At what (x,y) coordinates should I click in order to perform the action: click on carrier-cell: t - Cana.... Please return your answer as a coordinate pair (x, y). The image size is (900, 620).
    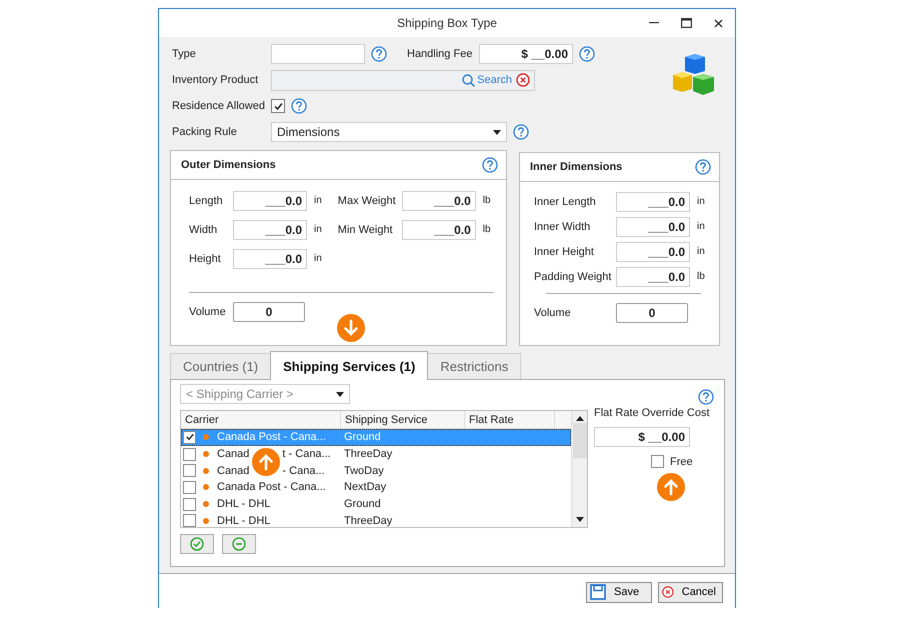
    Looking at the image, I should click on (306, 454).